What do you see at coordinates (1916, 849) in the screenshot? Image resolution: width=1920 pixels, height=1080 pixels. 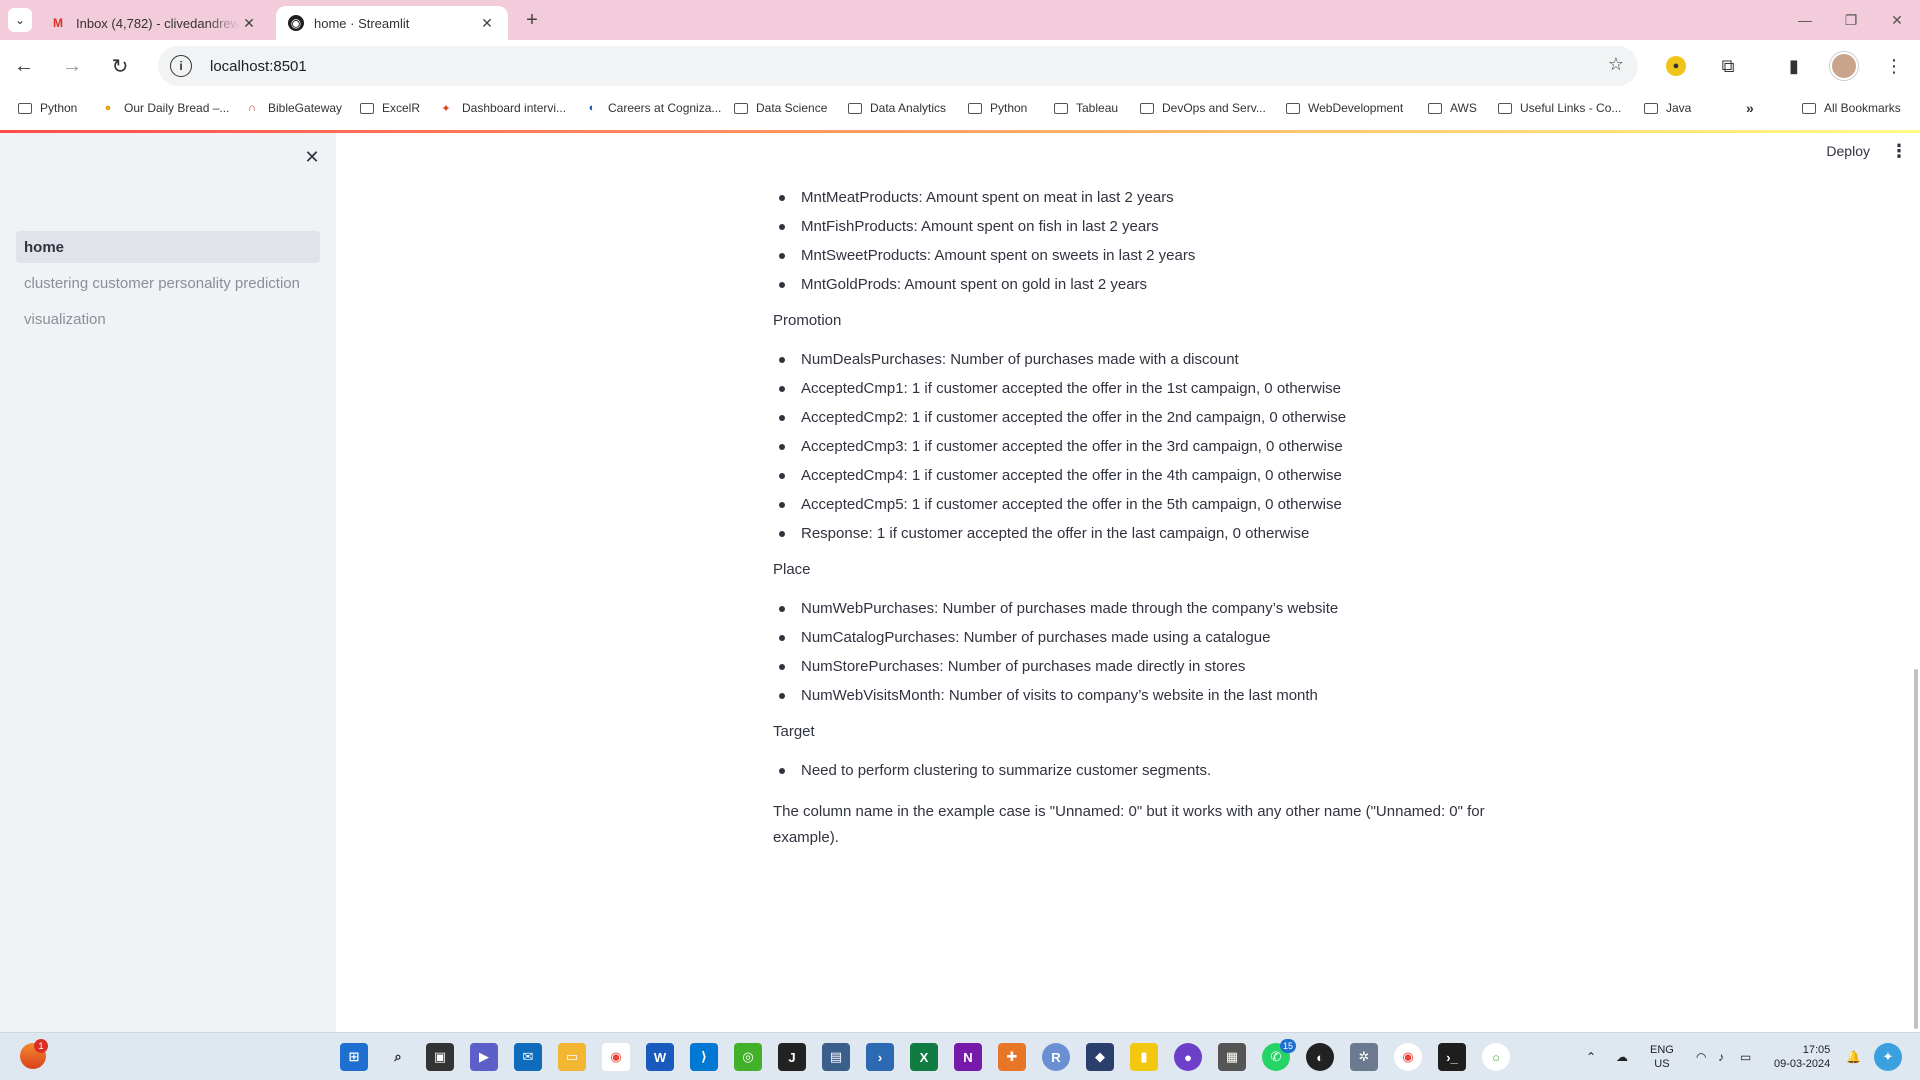 I see `scrollbar-thumb` at bounding box center [1916, 849].